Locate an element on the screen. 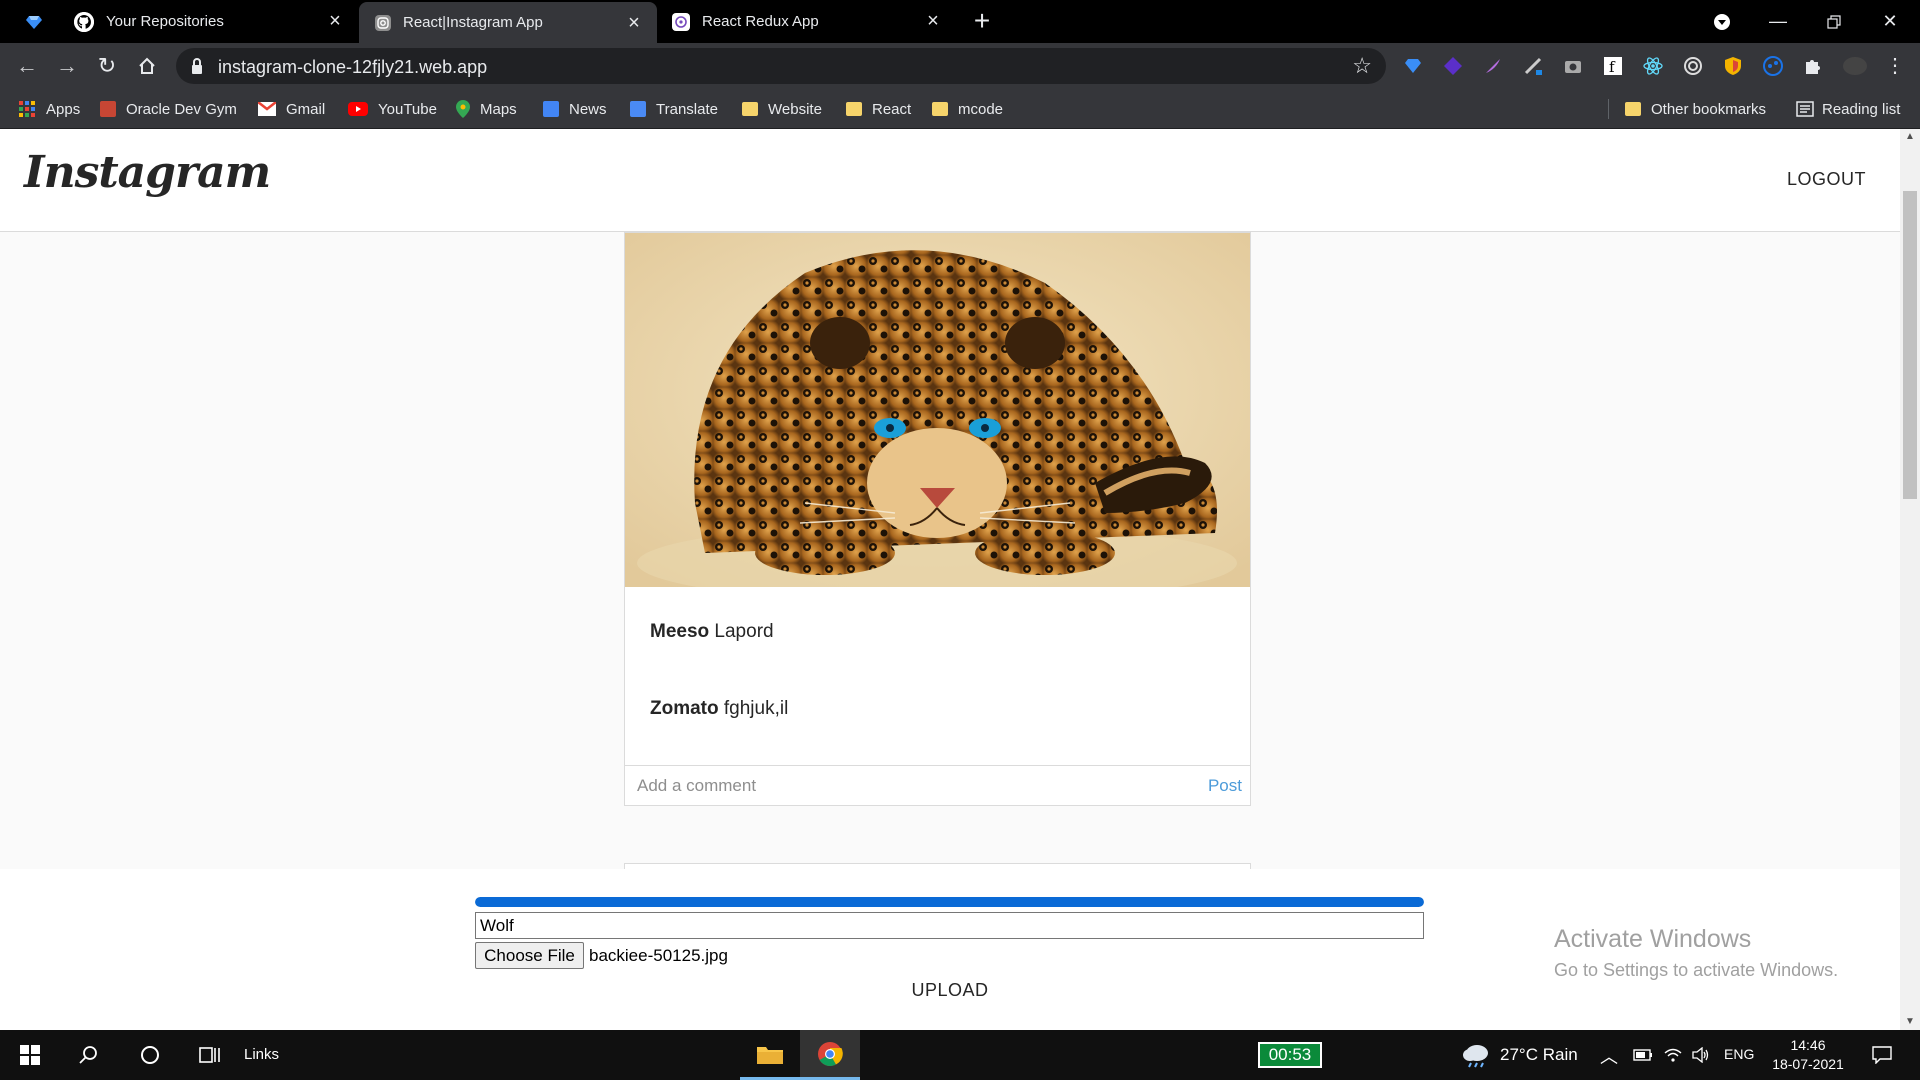  chevron-up-icon: ︿ is located at coordinates (1609, 1056).